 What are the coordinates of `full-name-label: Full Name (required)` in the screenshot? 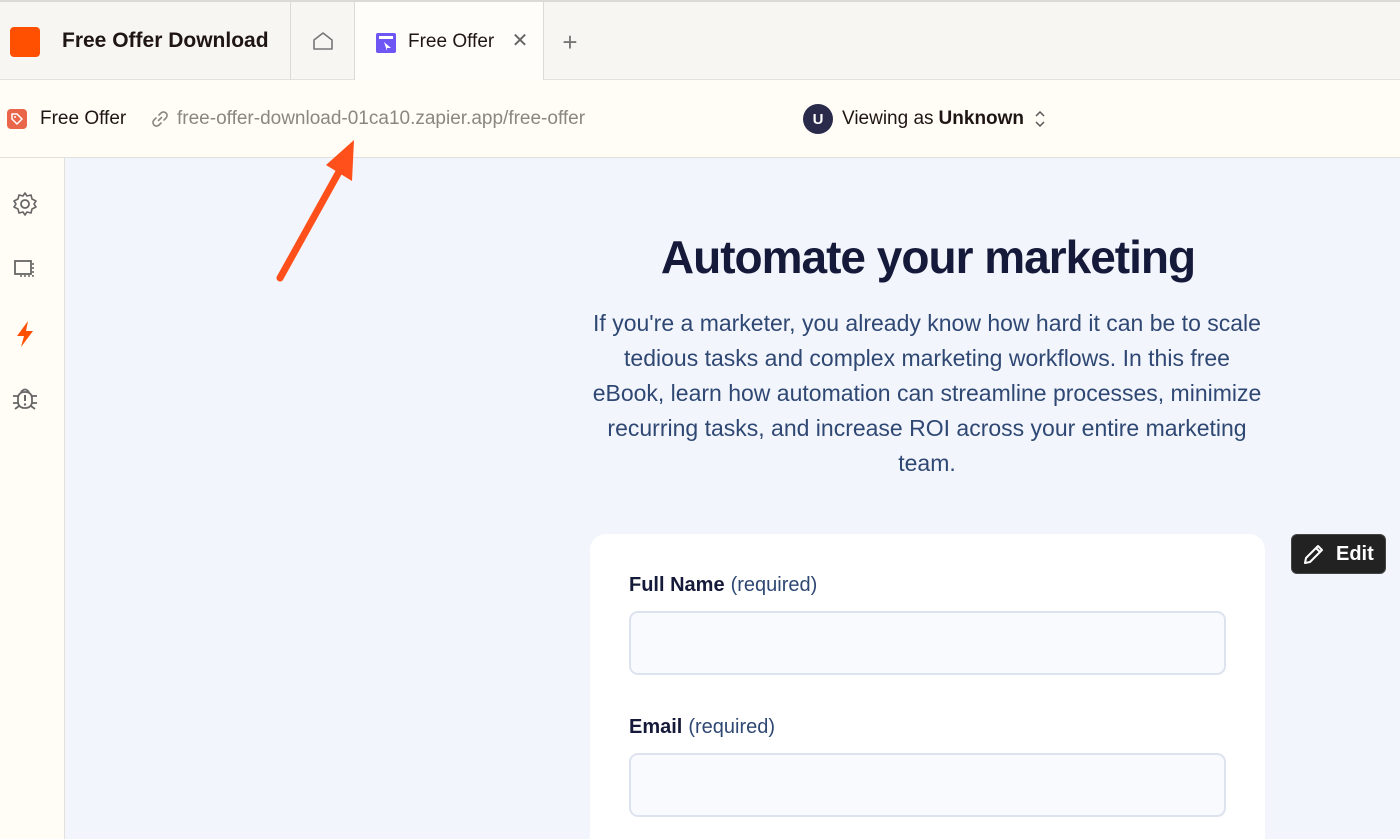 It's located at (723, 585).